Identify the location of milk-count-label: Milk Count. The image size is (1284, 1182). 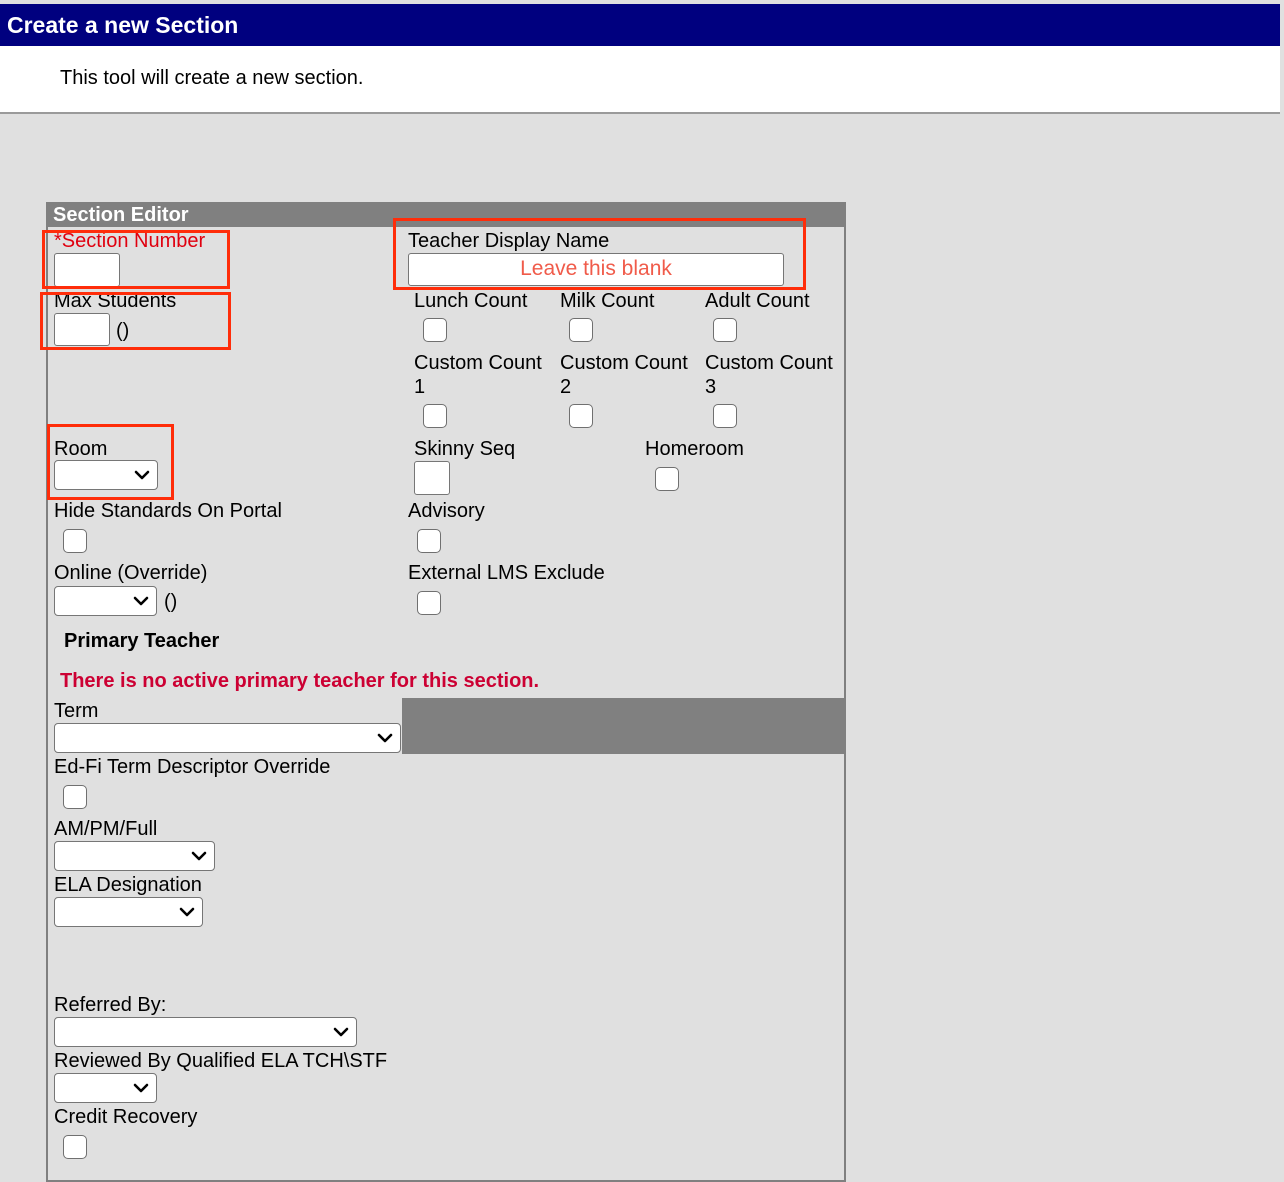
(607, 301).